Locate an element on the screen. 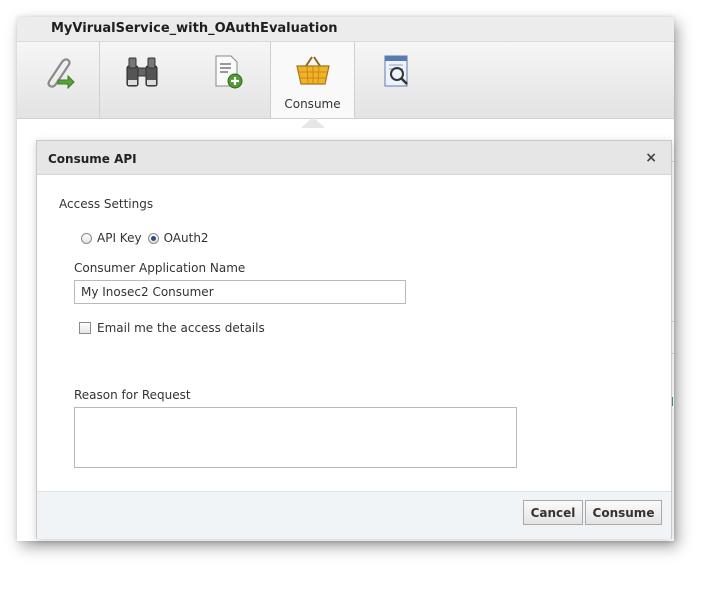  api-key-radio is located at coordinates (86, 238).